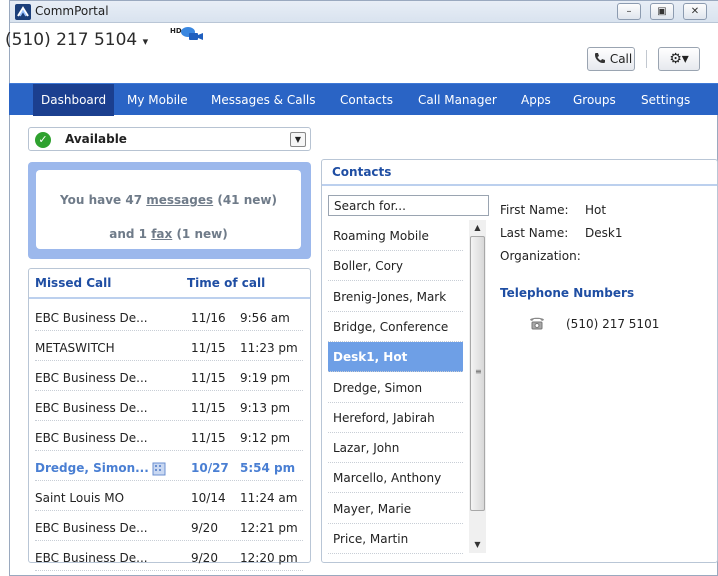 The image size is (718, 576). I want to click on tab-messages-calls: Messages & Calls, so click(263, 100).